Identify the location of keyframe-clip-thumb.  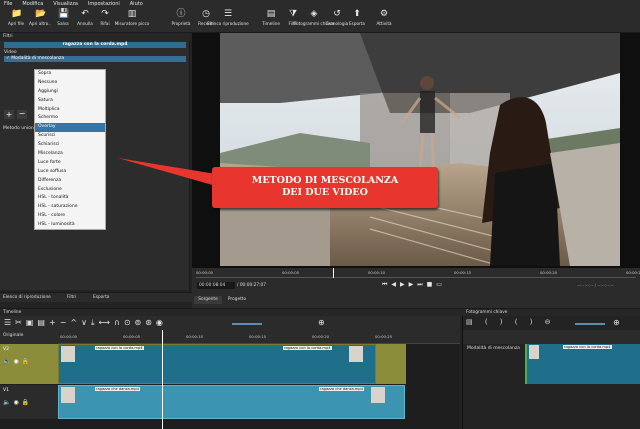
(534, 352).